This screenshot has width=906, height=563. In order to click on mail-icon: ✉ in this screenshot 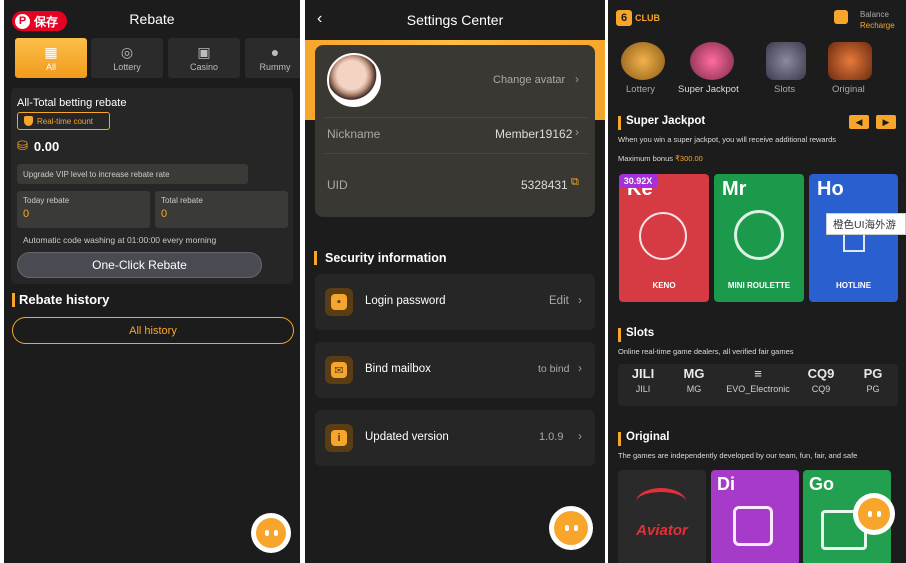, I will do `click(339, 370)`.